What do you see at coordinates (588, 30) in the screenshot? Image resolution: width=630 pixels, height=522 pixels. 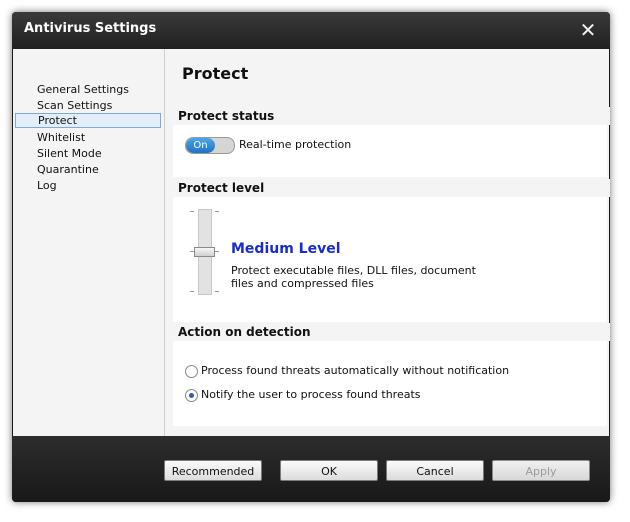 I see `close-icon: ✕` at bounding box center [588, 30].